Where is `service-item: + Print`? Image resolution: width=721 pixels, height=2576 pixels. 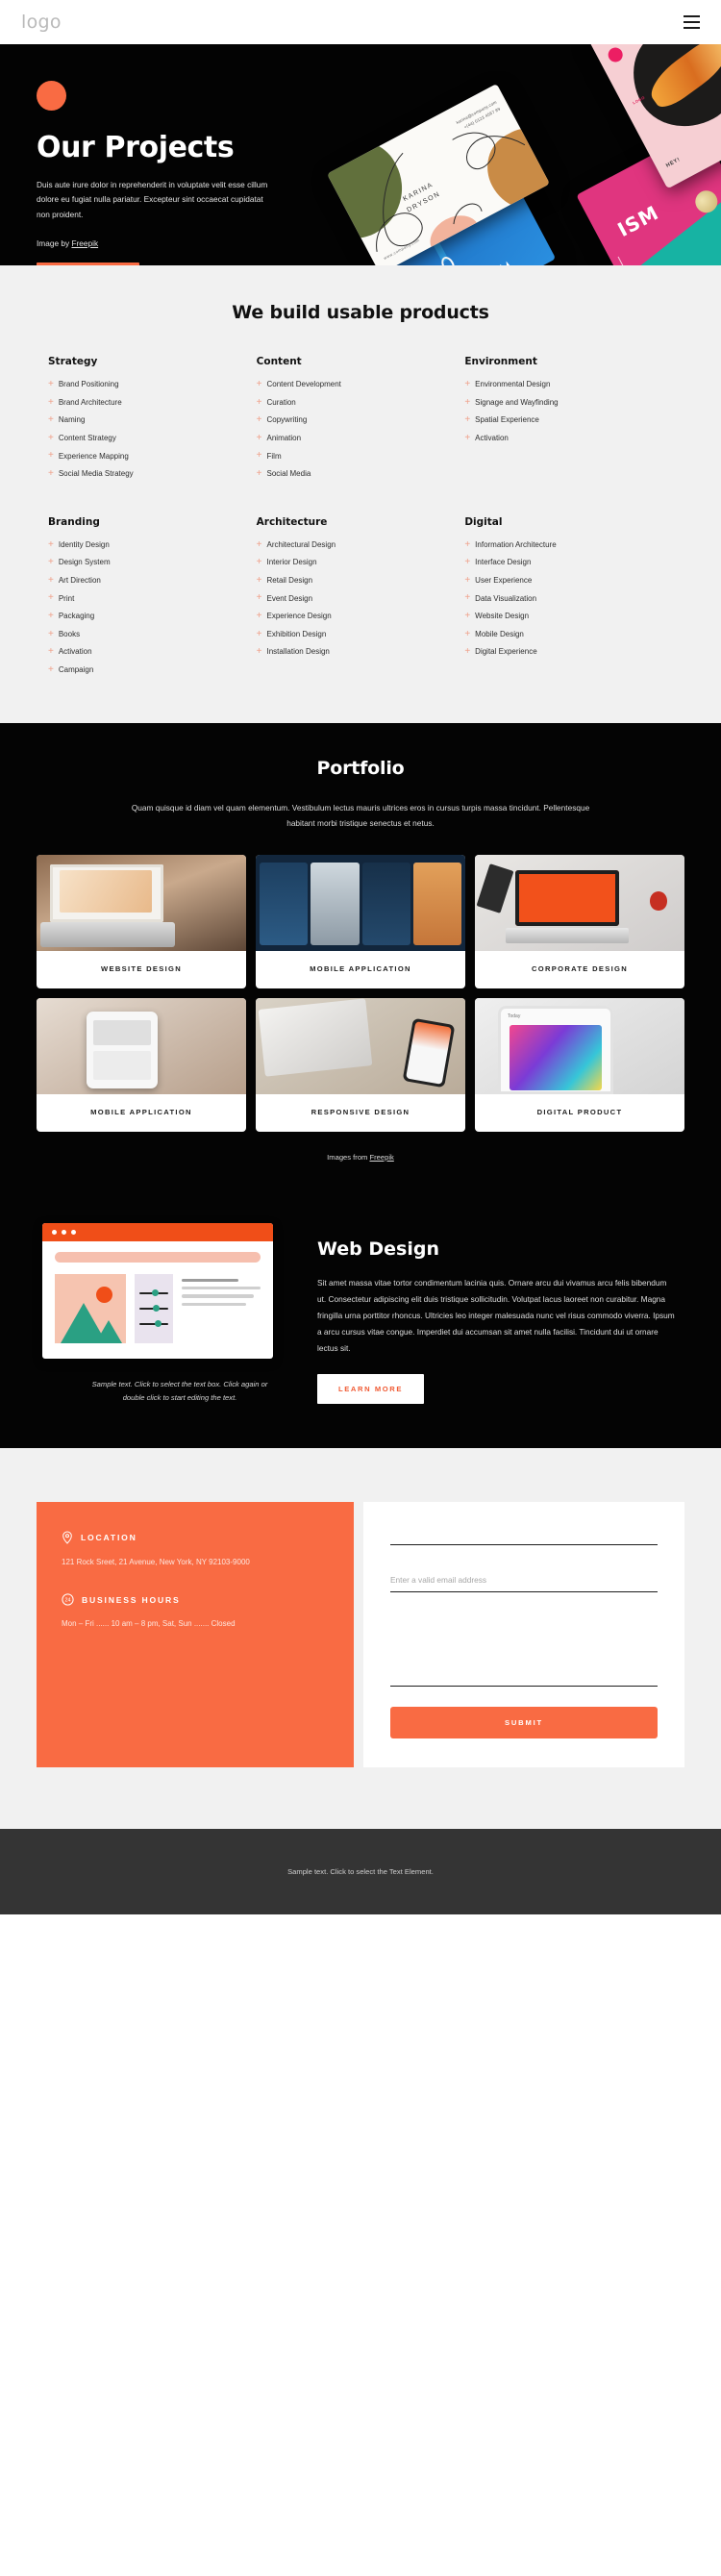 service-item: + Print is located at coordinates (147, 598).